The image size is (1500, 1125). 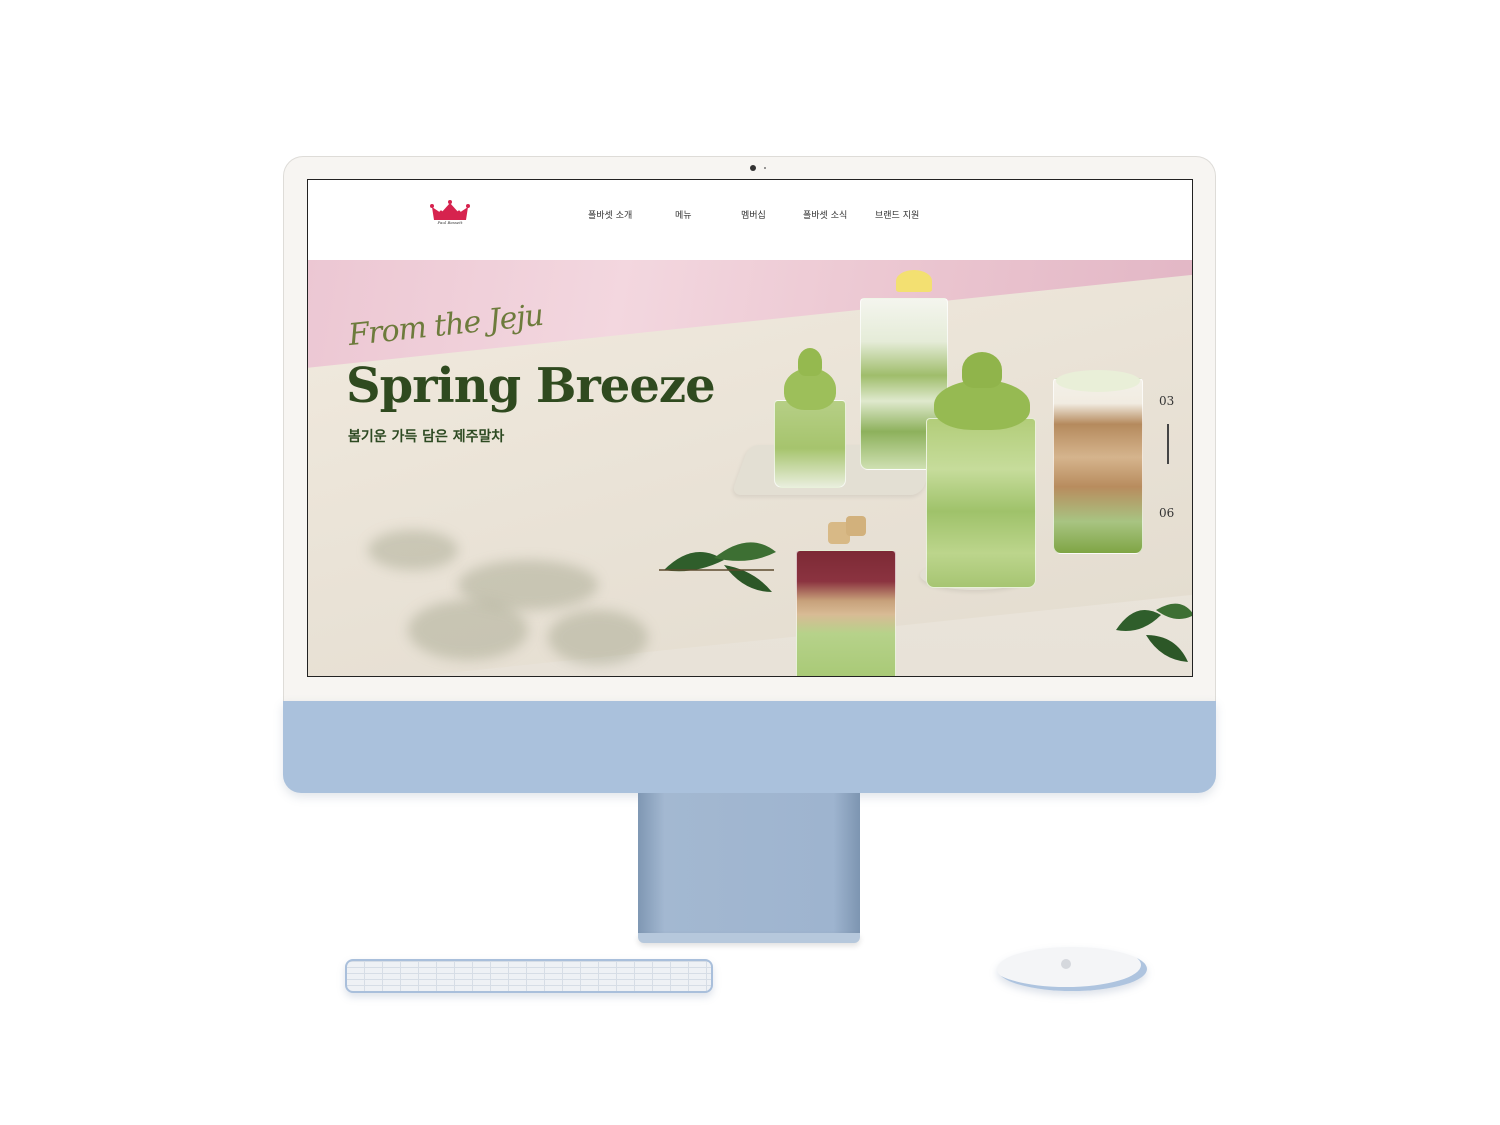 I want to click on matcha-bingsu-cup, so click(x=846, y=613).